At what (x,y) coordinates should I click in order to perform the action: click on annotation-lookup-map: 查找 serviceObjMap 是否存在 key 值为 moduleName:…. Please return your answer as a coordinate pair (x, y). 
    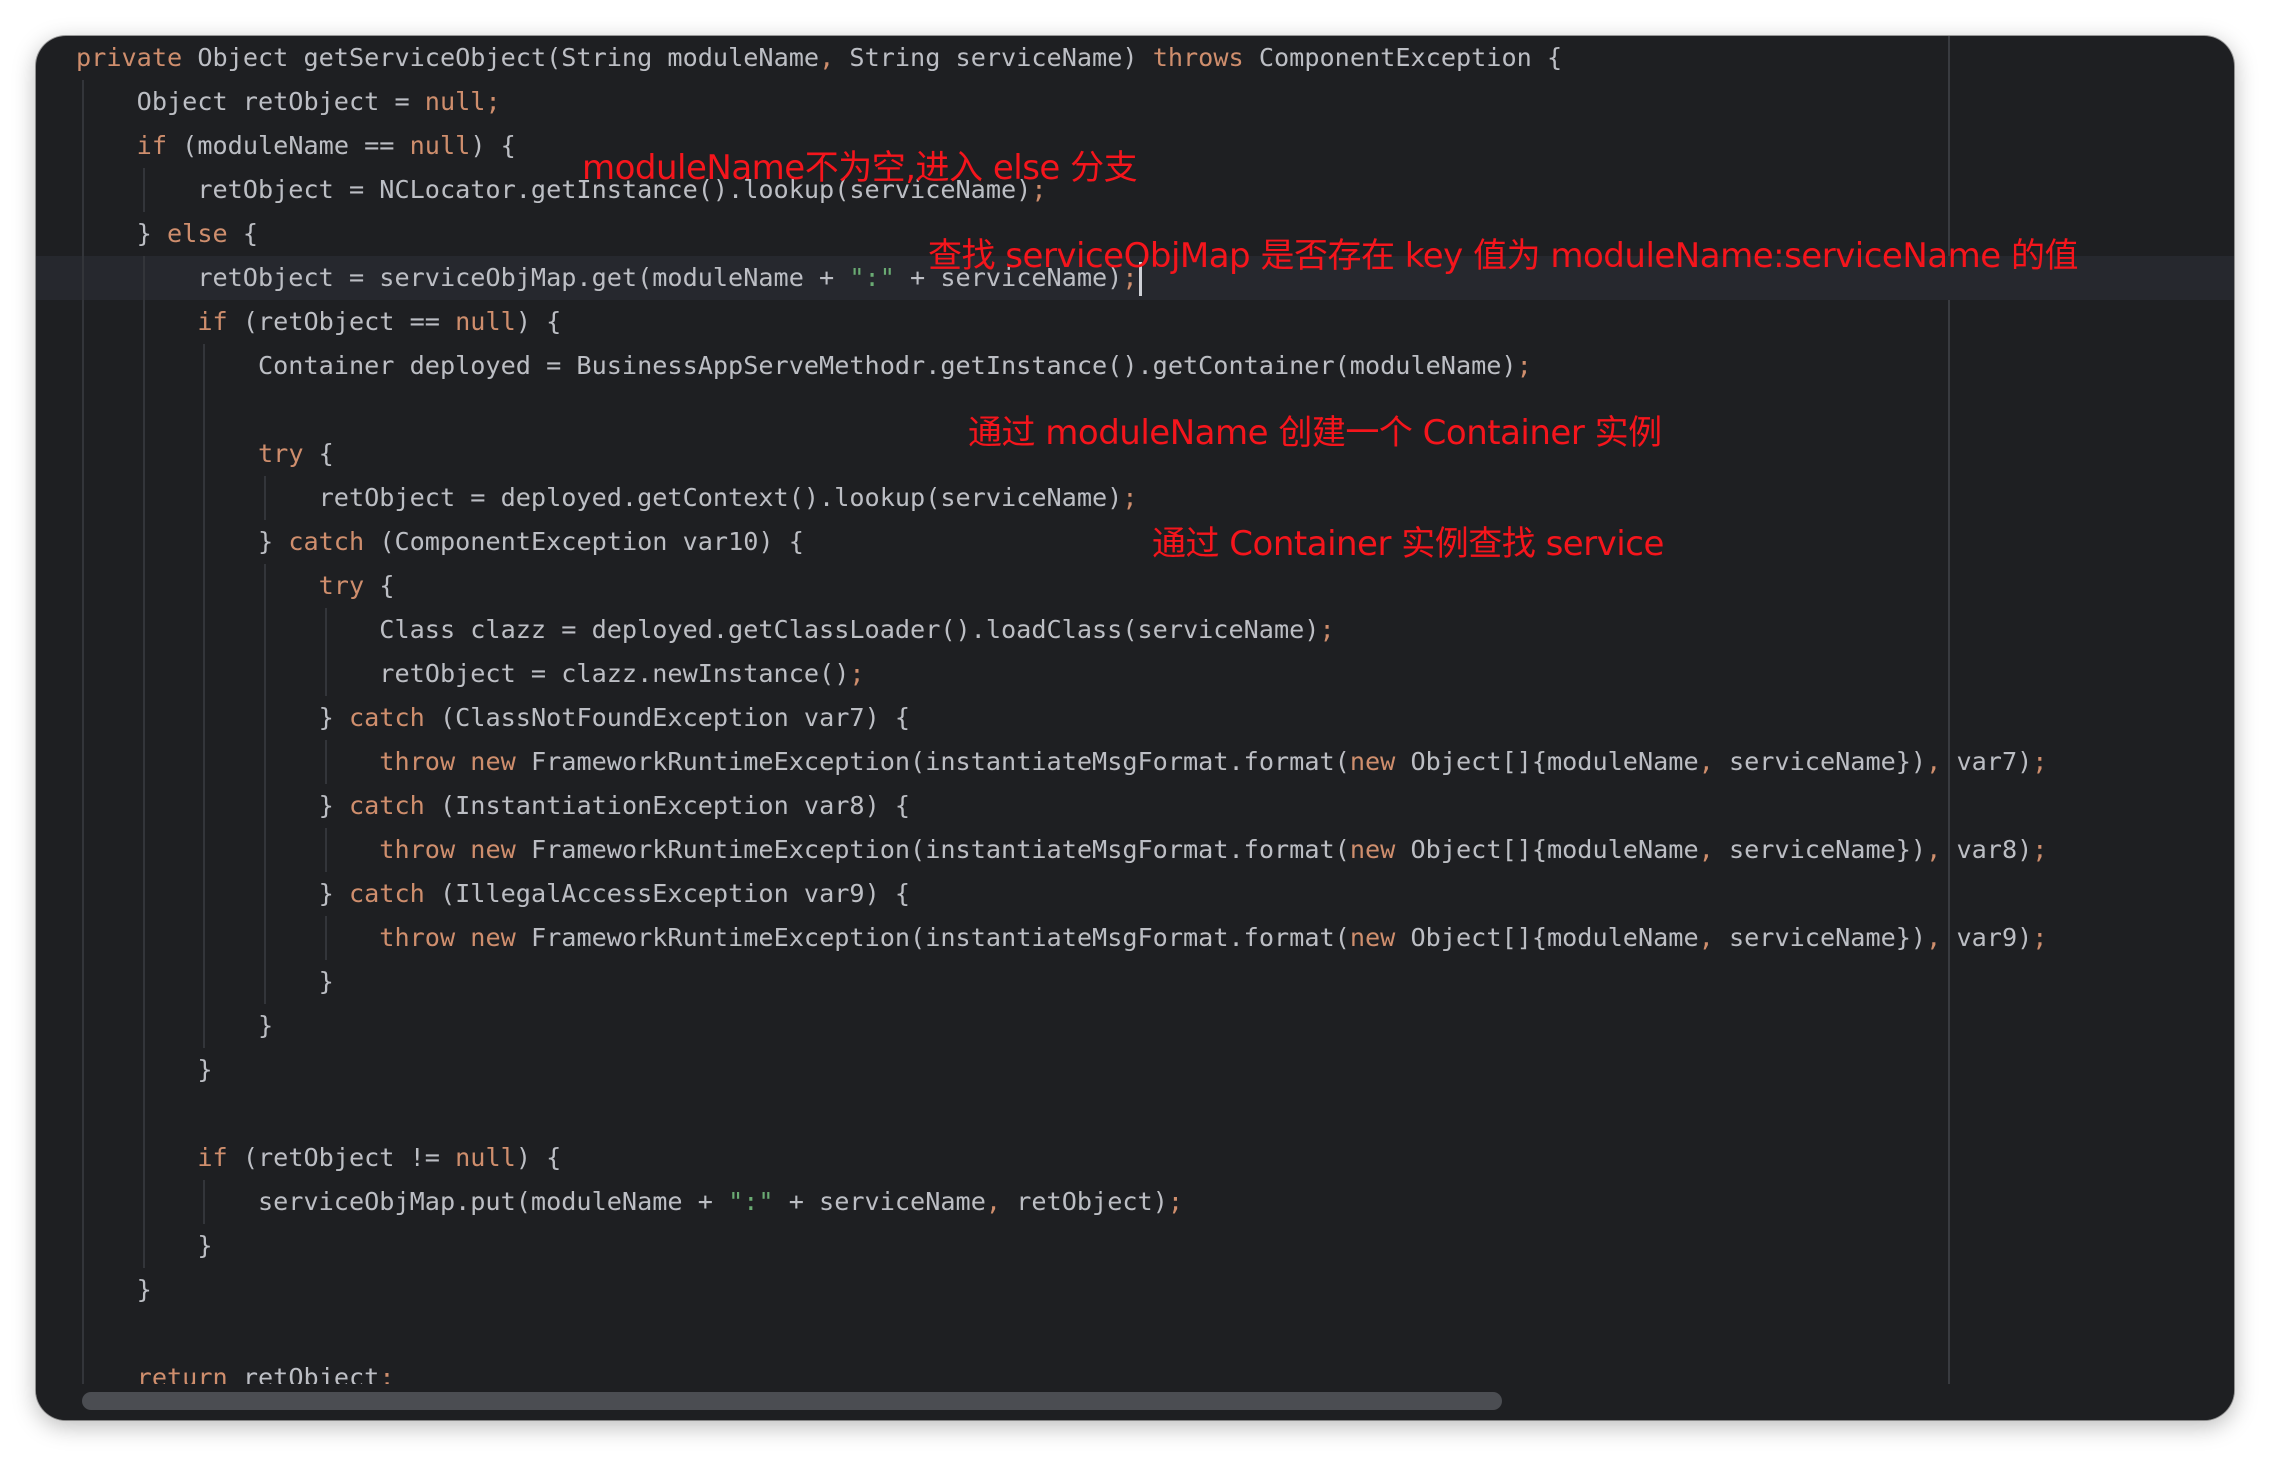
    Looking at the image, I should click on (1503, 256).